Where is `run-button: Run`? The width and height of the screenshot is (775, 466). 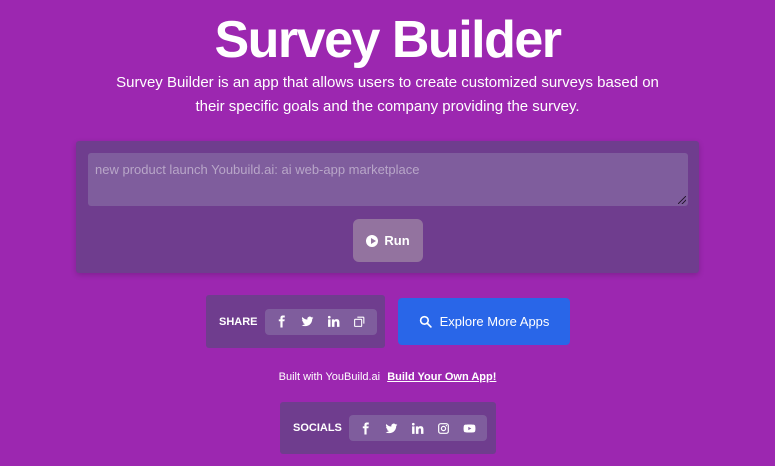 run-button: Run is located at coordinates (388, 240).